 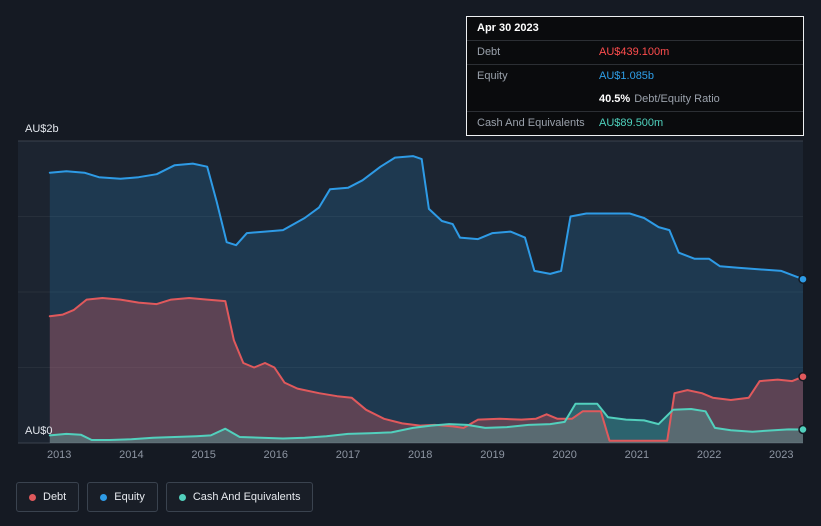 I want to click on legend-item-equity: Equity, so click(x=122, y=497).